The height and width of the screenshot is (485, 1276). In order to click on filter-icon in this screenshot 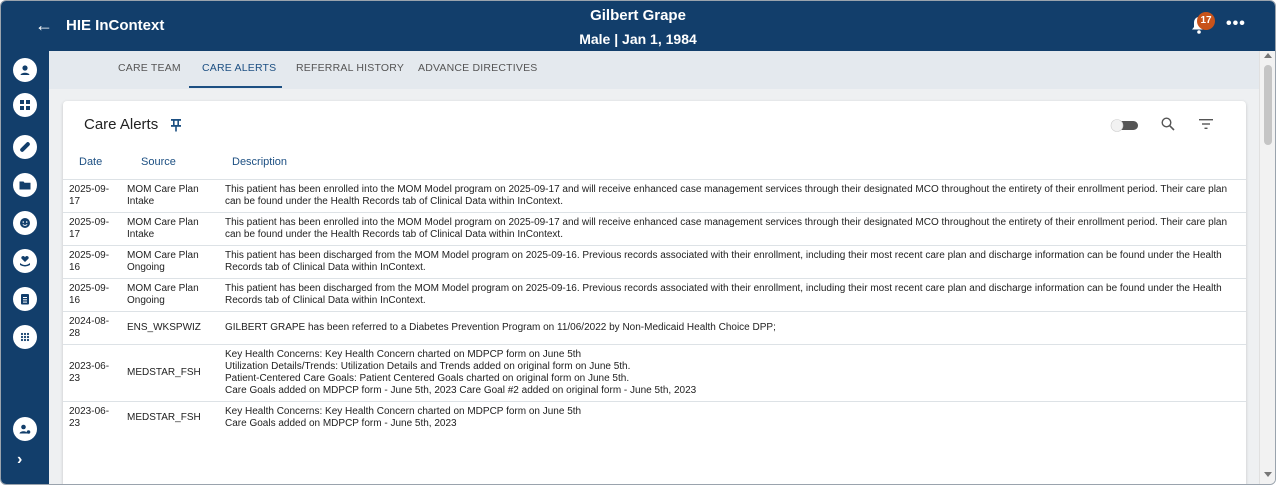, I will do `click(1206, 124)`.